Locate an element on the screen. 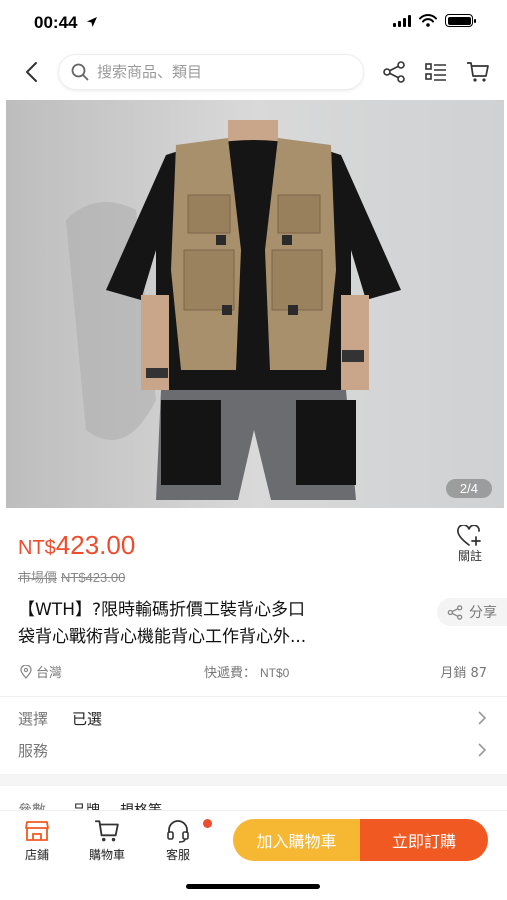  product-title-line-1: 【WTH】?限時輸碼折價工裝背心多口 is located at coordinates (161, 610).